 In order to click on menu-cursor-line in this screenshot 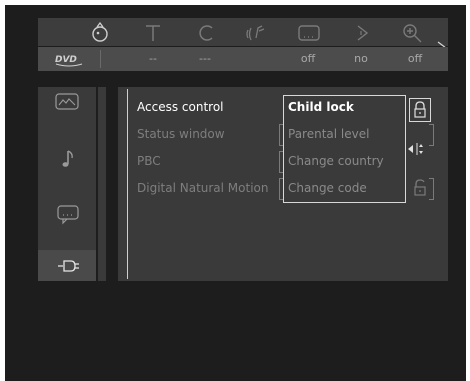, I will do `click(127, 184)`.